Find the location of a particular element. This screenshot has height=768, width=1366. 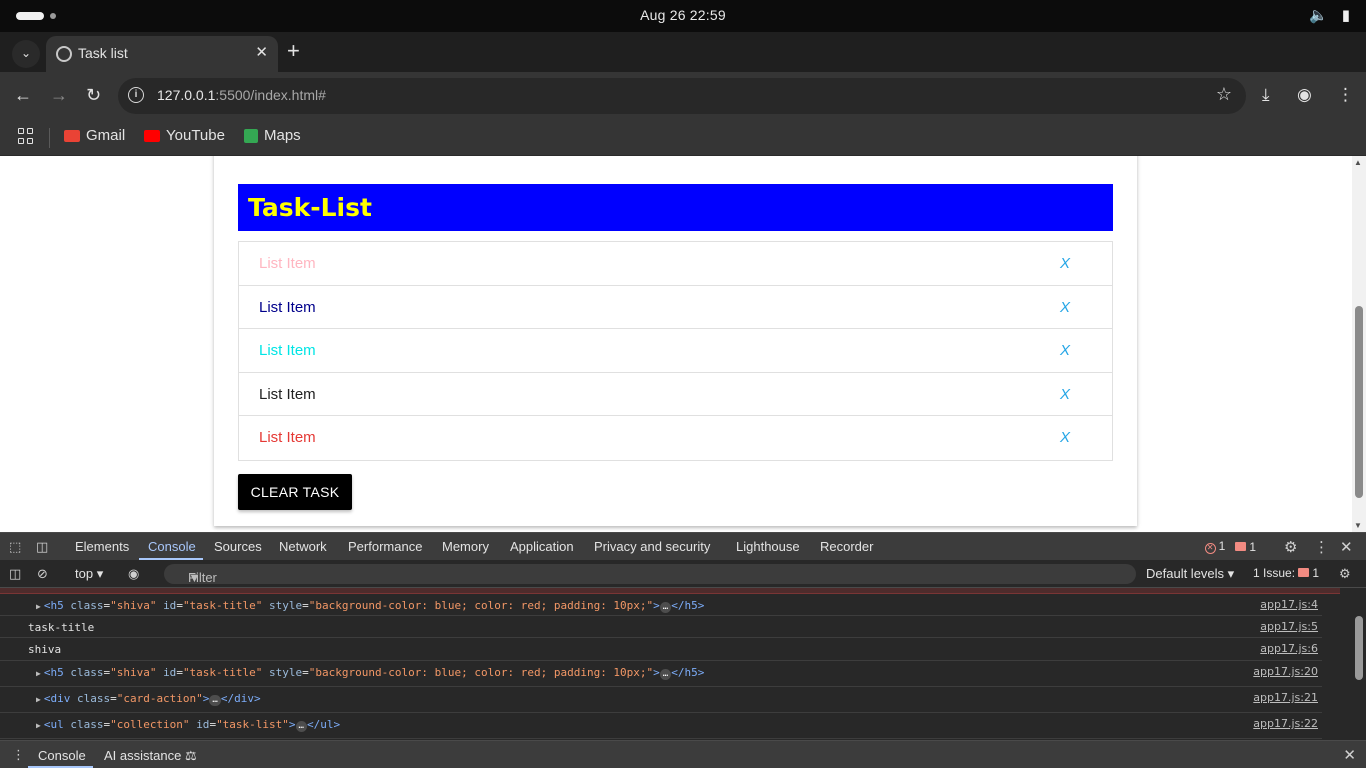

browser-tab-active: Task list ✕ is located at coordinates (162, 54).